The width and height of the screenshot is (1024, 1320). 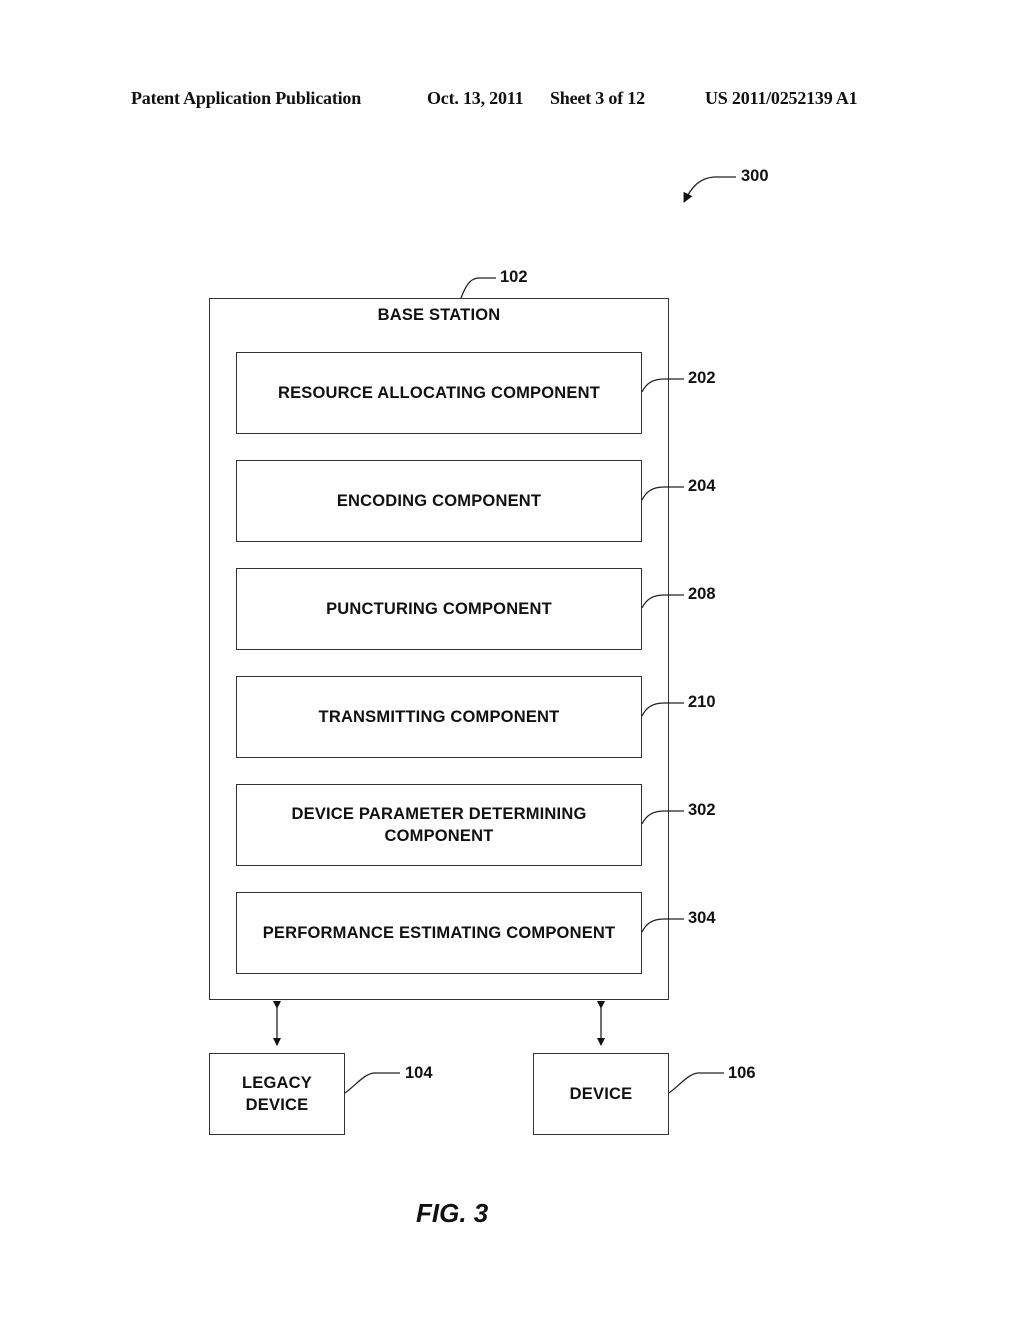 I want to click on device-parameter-determining-component-box: DEVICE PARAMETER DETERMINING COMPONENT, so click(x=439, y=825).